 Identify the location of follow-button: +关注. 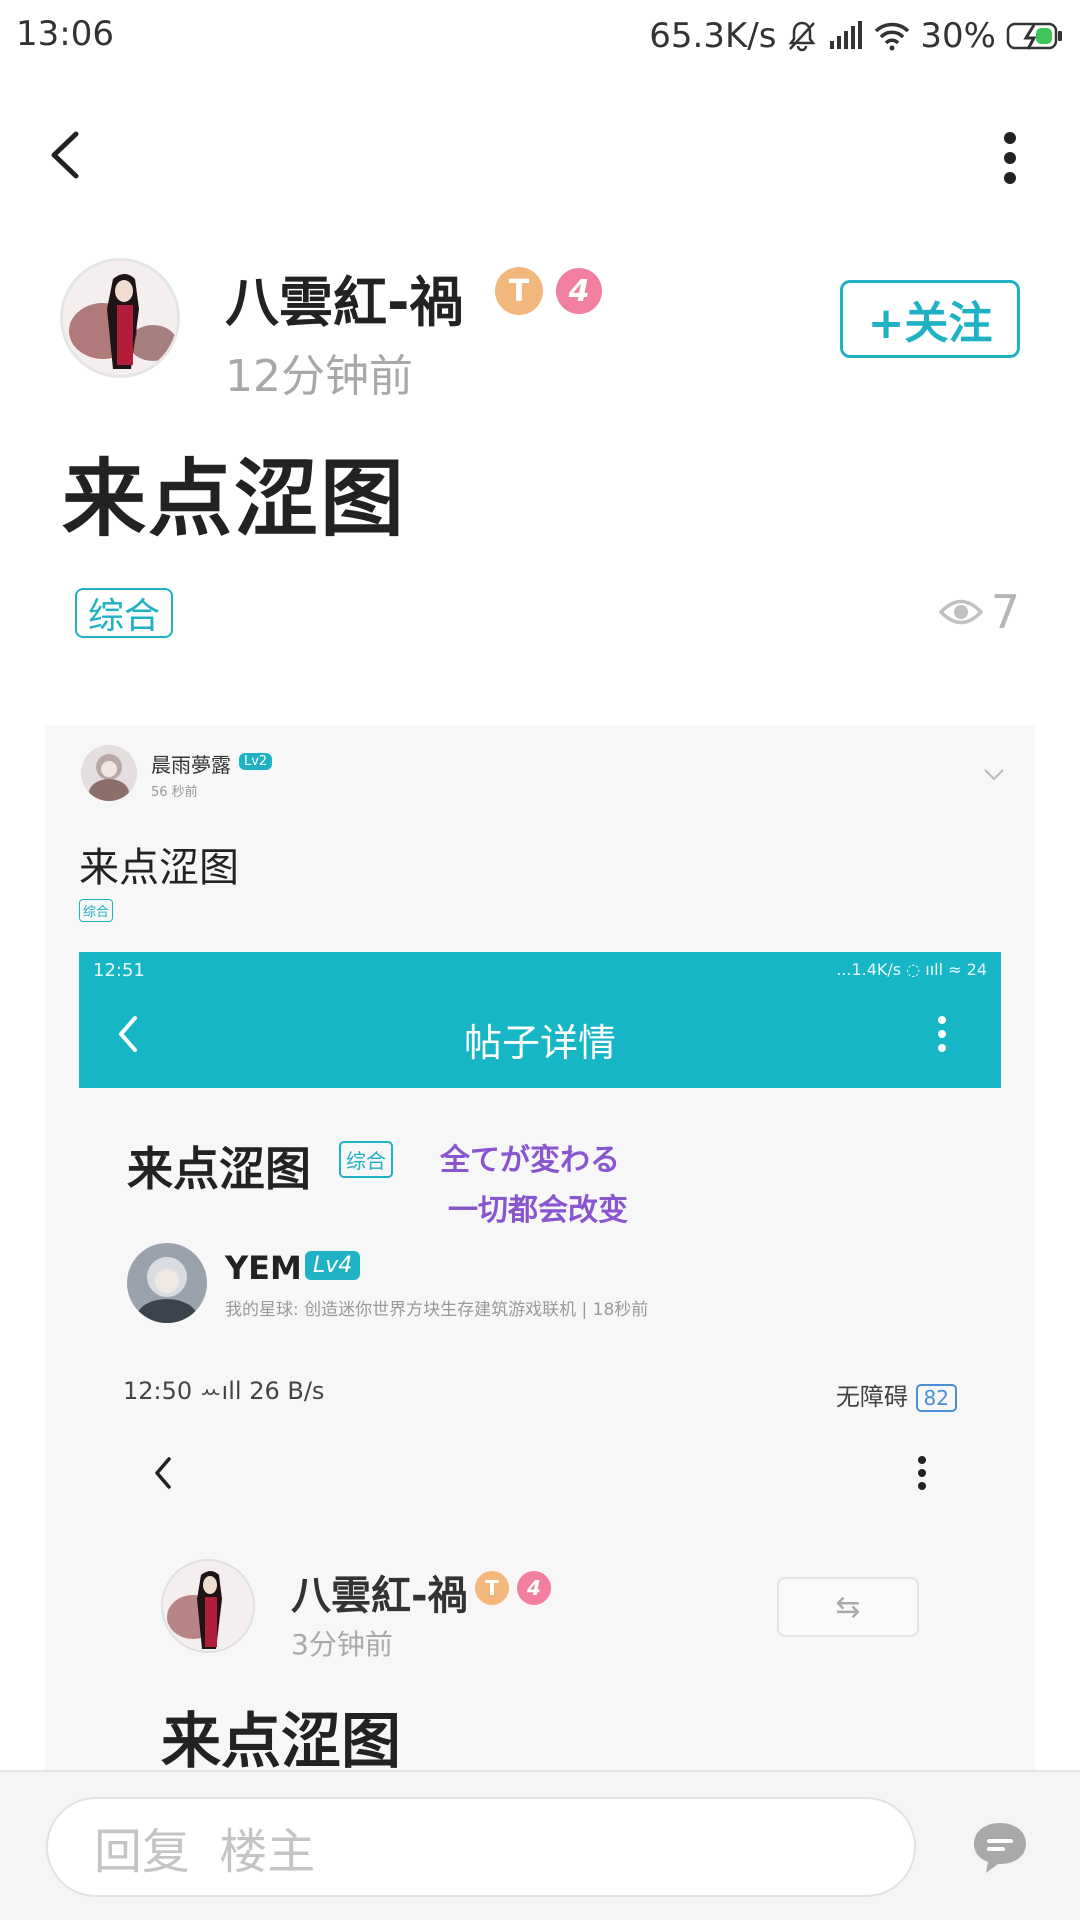
(930, 319).